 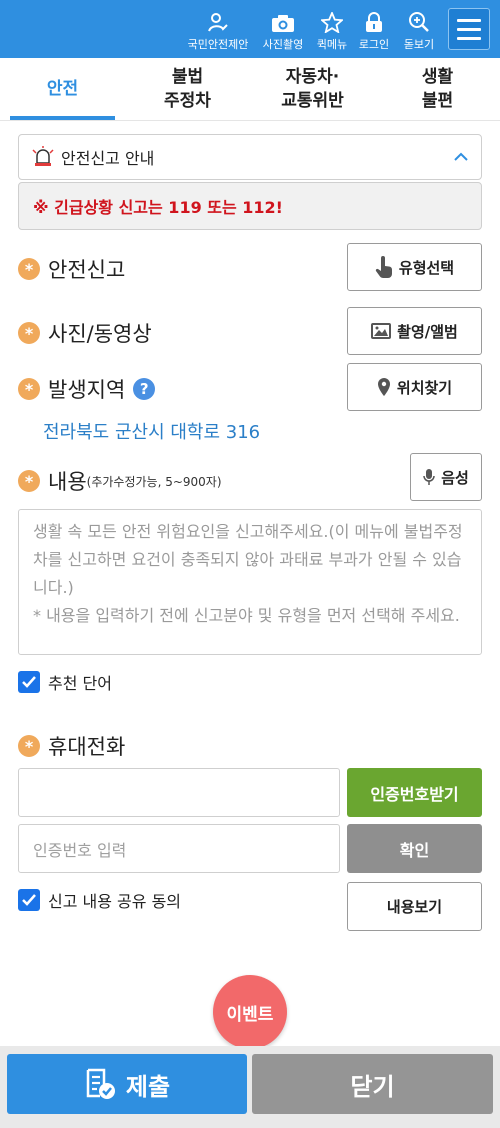 I want to click on hamburger-icon, so click(x=469, y=20).